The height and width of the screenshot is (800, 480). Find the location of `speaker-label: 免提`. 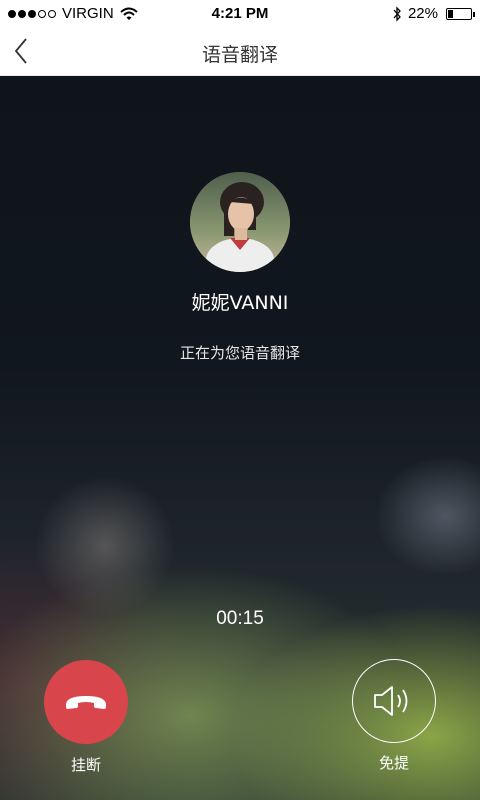

speaker-label: 免提 is located at coordinates (393, 763).